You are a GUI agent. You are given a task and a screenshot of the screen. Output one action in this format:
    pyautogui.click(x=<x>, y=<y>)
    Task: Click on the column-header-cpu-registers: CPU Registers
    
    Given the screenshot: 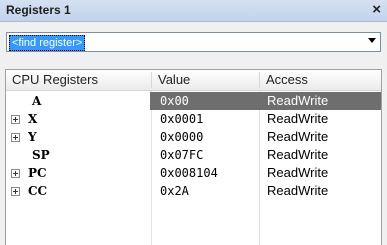 What is the action you would take?
    pyautogui.click(x=78, y=80)
    